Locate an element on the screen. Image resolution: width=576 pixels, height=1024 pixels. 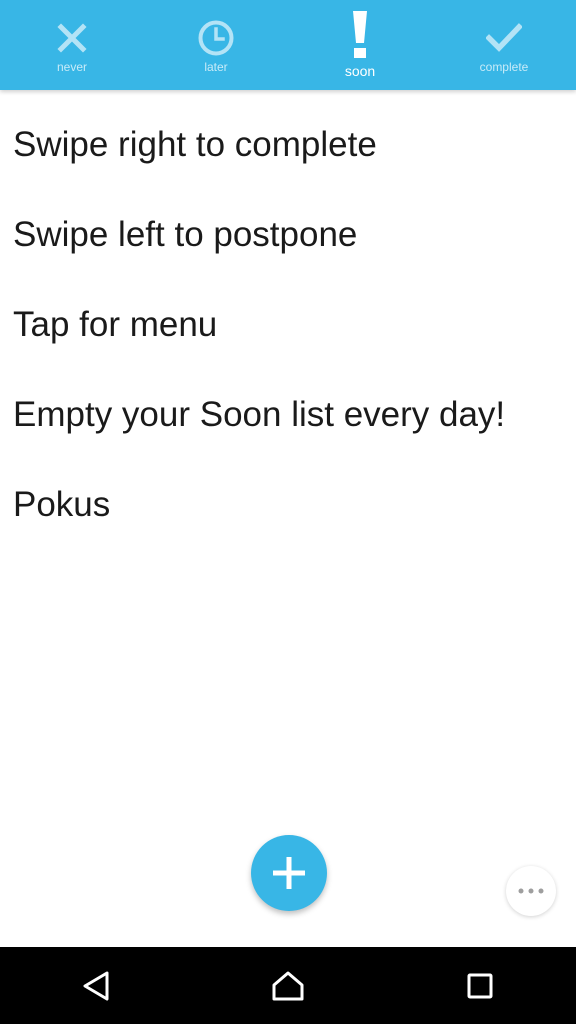
list-item: Empty your Soon list every day! is located at coordinates (288, 415).